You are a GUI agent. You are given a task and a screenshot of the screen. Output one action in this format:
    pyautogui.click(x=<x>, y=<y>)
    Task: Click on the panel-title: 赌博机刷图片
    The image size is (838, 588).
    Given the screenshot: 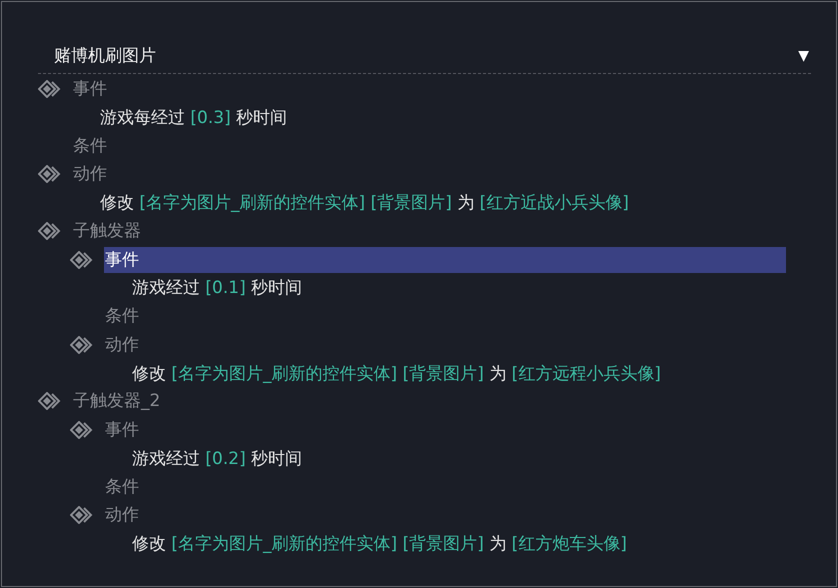 What is the action you would take?
    pyautogui.click(x=105, y=56)
    